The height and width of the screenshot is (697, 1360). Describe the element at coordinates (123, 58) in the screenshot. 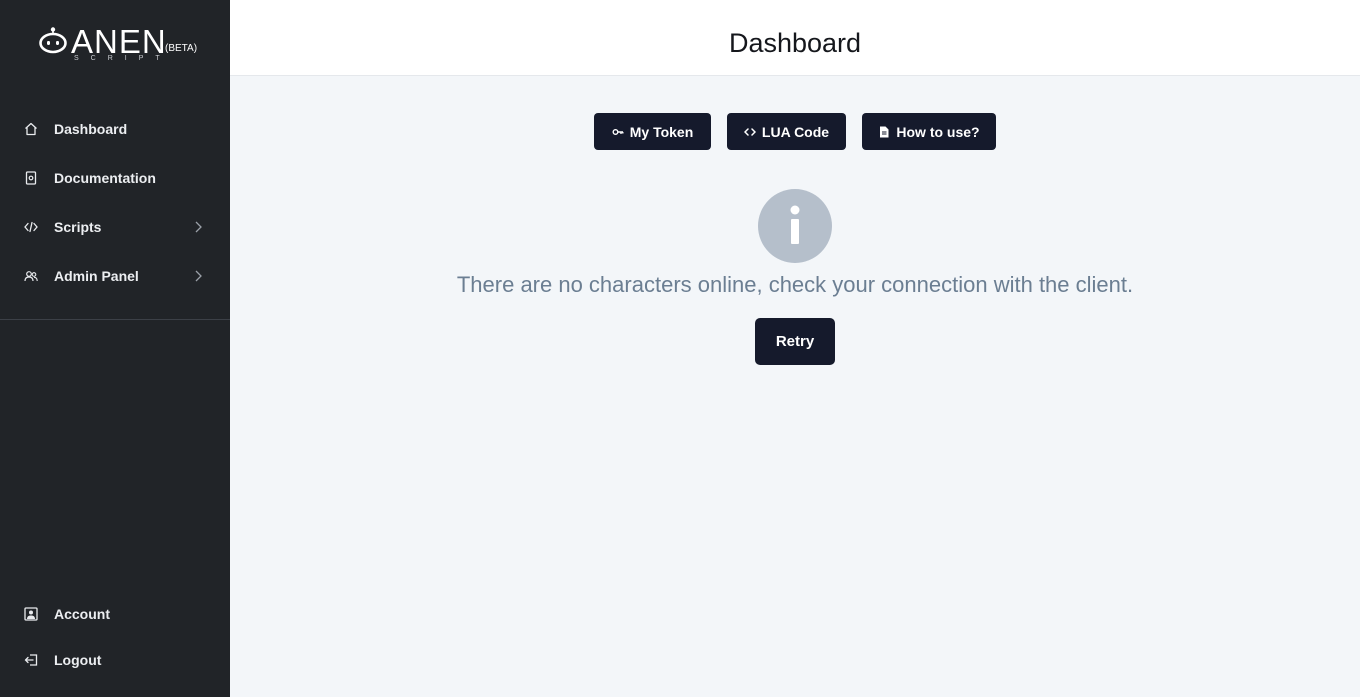

I see `brand-subtitle: SCRIPT` at that location.